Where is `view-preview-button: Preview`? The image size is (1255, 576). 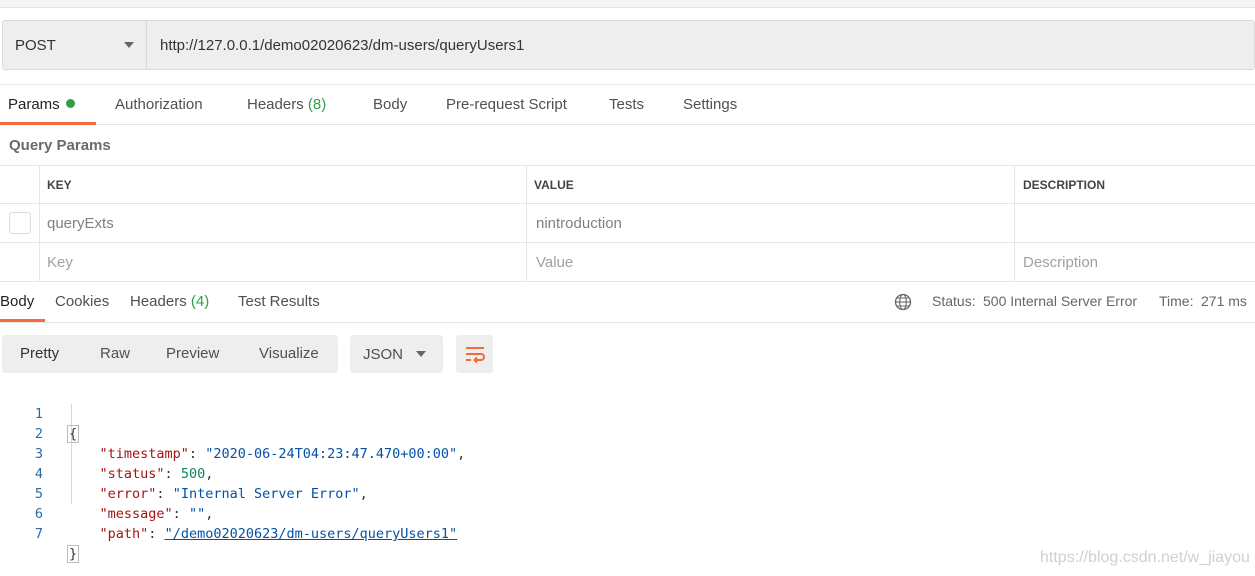 view-preview-button: Preview is located at coordinates (192, 354).